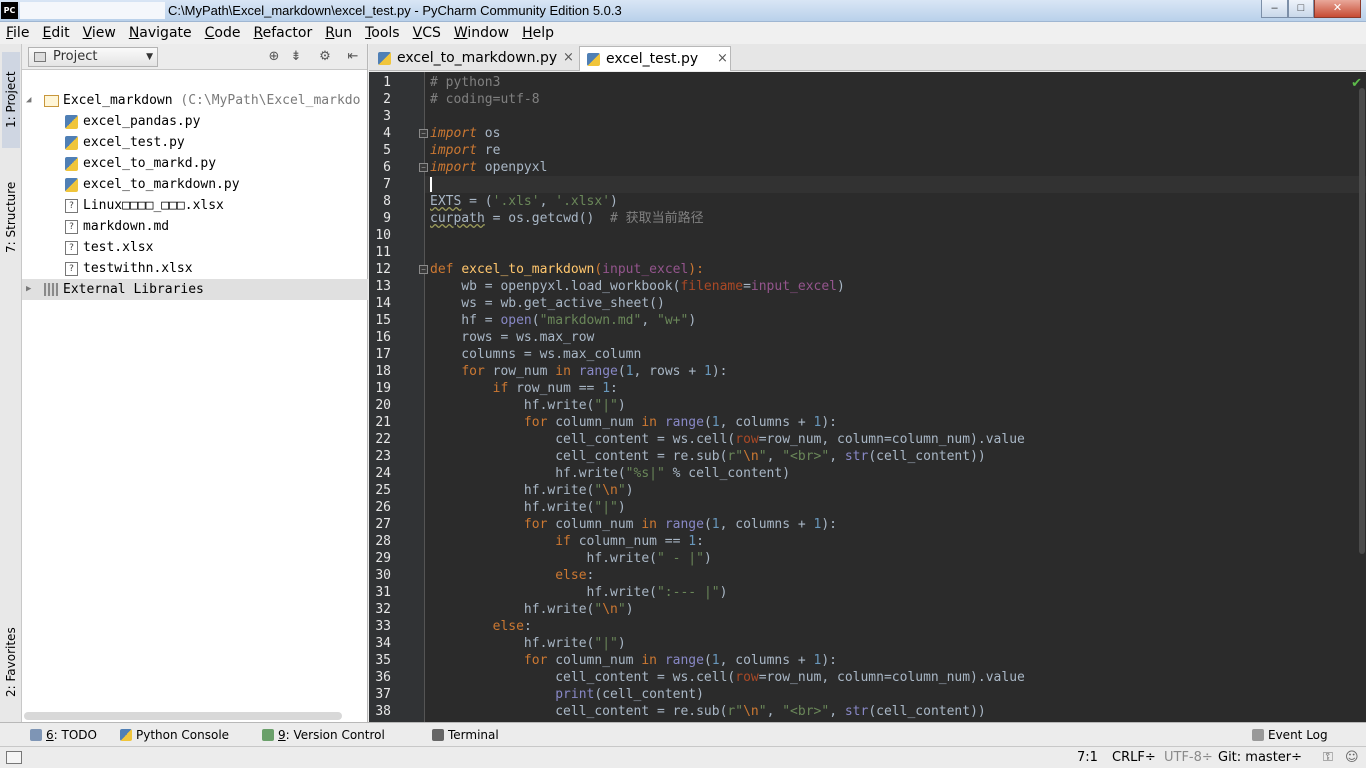  What do you see at coordinates (1260, 758) in the screenshot?
I see `git-branch: Git: master÷` at bounding box center [1260, 758].